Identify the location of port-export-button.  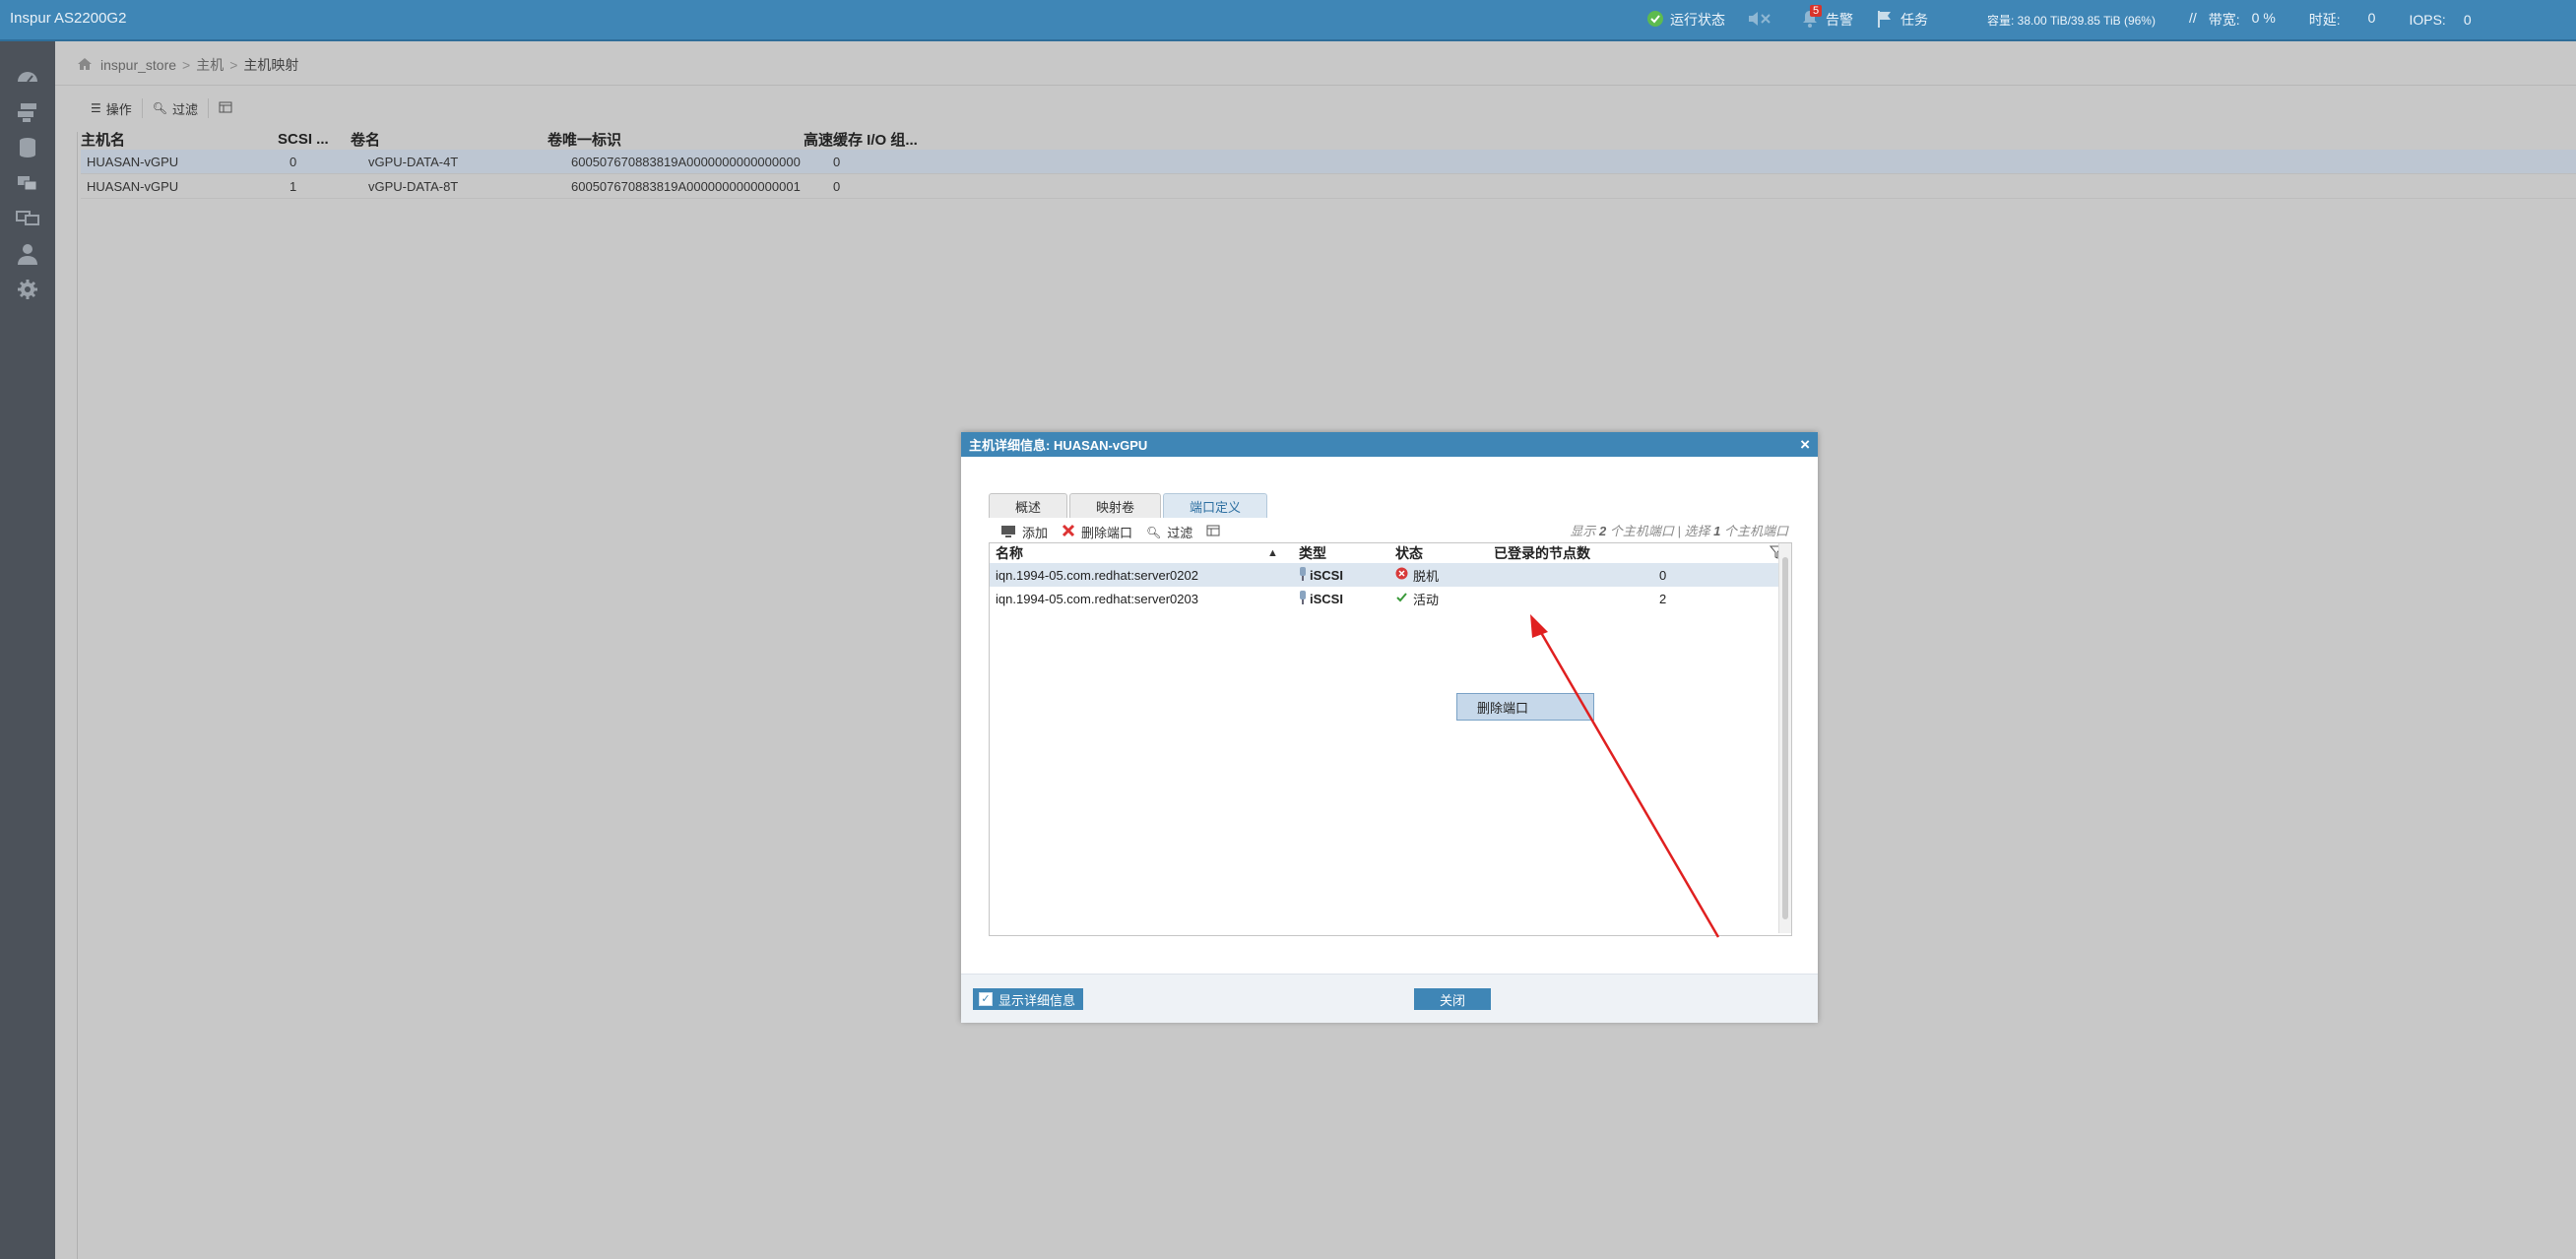
(1213, 532).